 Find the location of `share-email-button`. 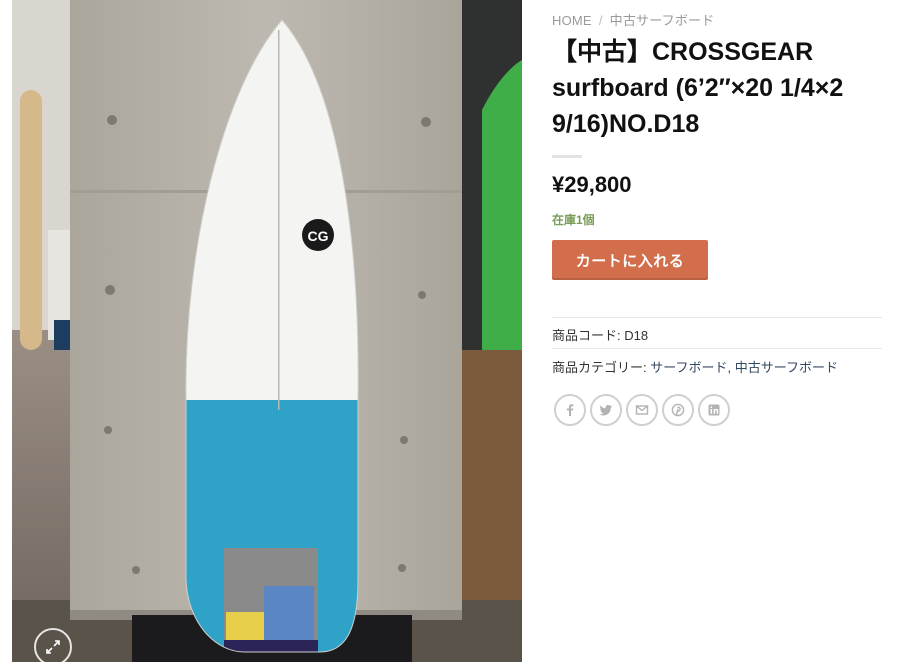

share-email-button is located at coordinates (642, 410).